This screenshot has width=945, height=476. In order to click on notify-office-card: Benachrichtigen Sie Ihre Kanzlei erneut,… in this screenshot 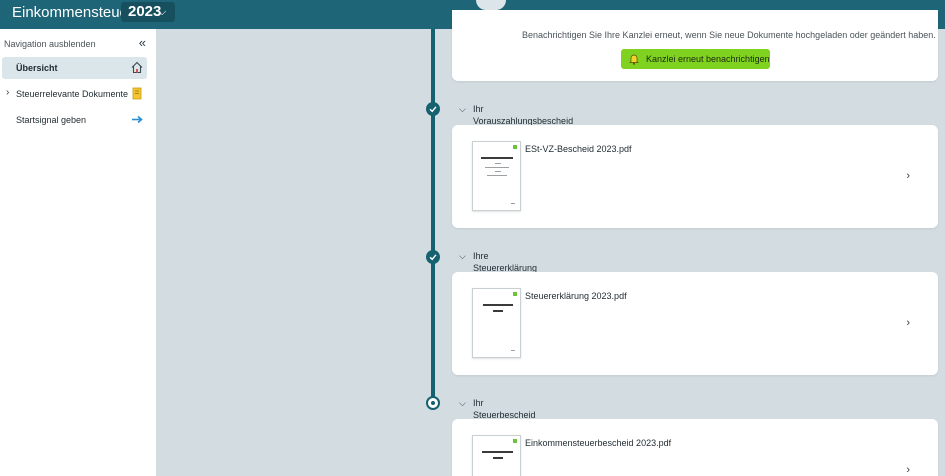, I will do `click(695, 40)`.